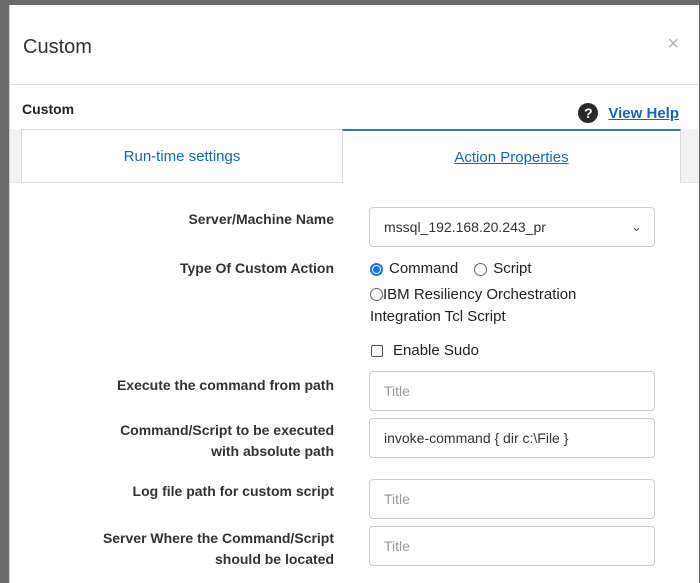  Describe the element at coordinates (465, 227) in the screenshot. I see `server-select-value: mssql_192.168.20.243_pr` at that location.